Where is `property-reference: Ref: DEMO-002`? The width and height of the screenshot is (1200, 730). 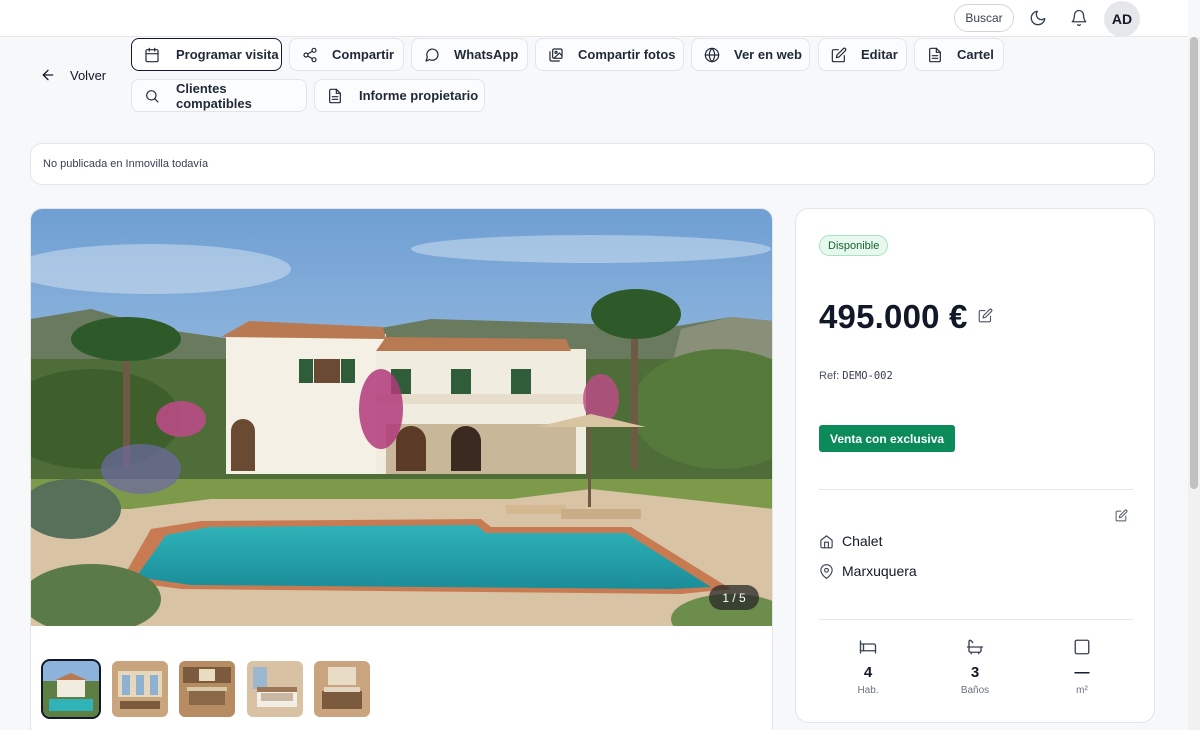 property-reference: Ref: DEMO-002 is located at coordinates (856, 376).